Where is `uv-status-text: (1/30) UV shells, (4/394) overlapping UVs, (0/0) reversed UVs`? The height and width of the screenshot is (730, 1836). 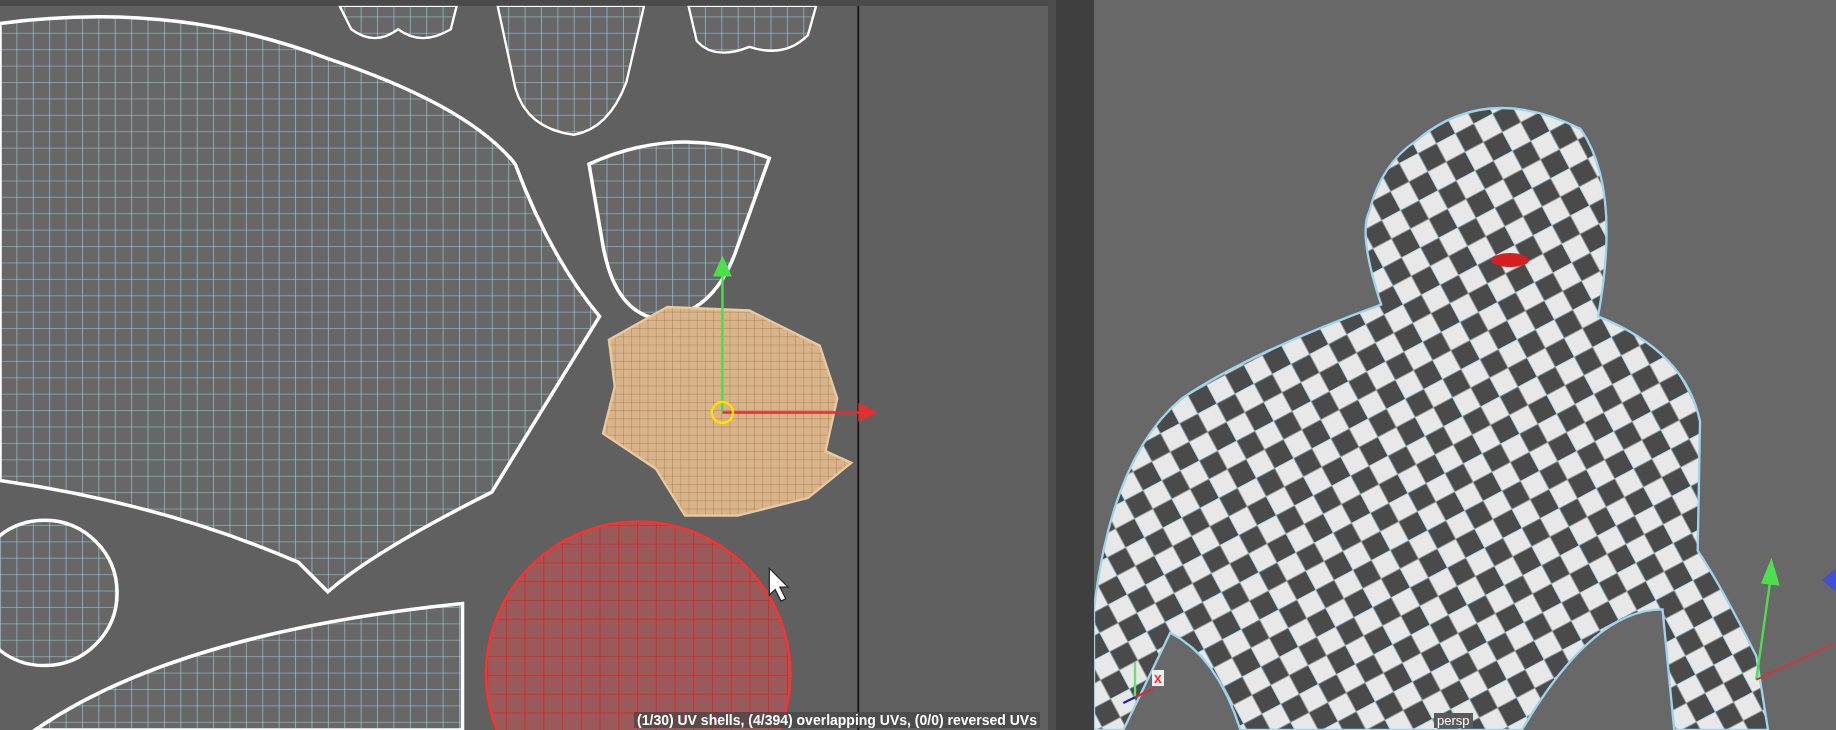
uv-status-text: (1/30) UV shells, (4/394) overlapping UVs, (0/0) reversed UVs is located at coordinates (837, 720).